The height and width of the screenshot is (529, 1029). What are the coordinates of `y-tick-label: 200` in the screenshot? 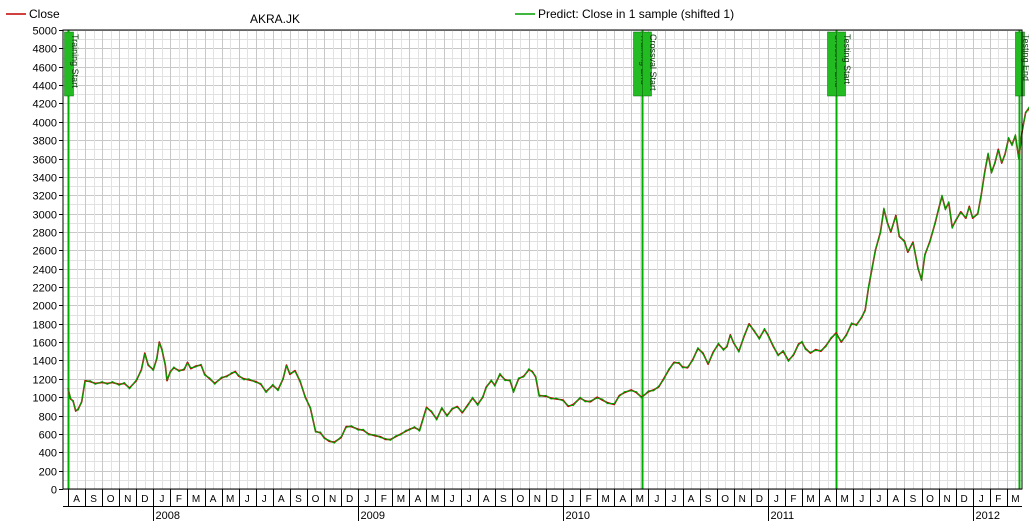 It's located at (48, 473).